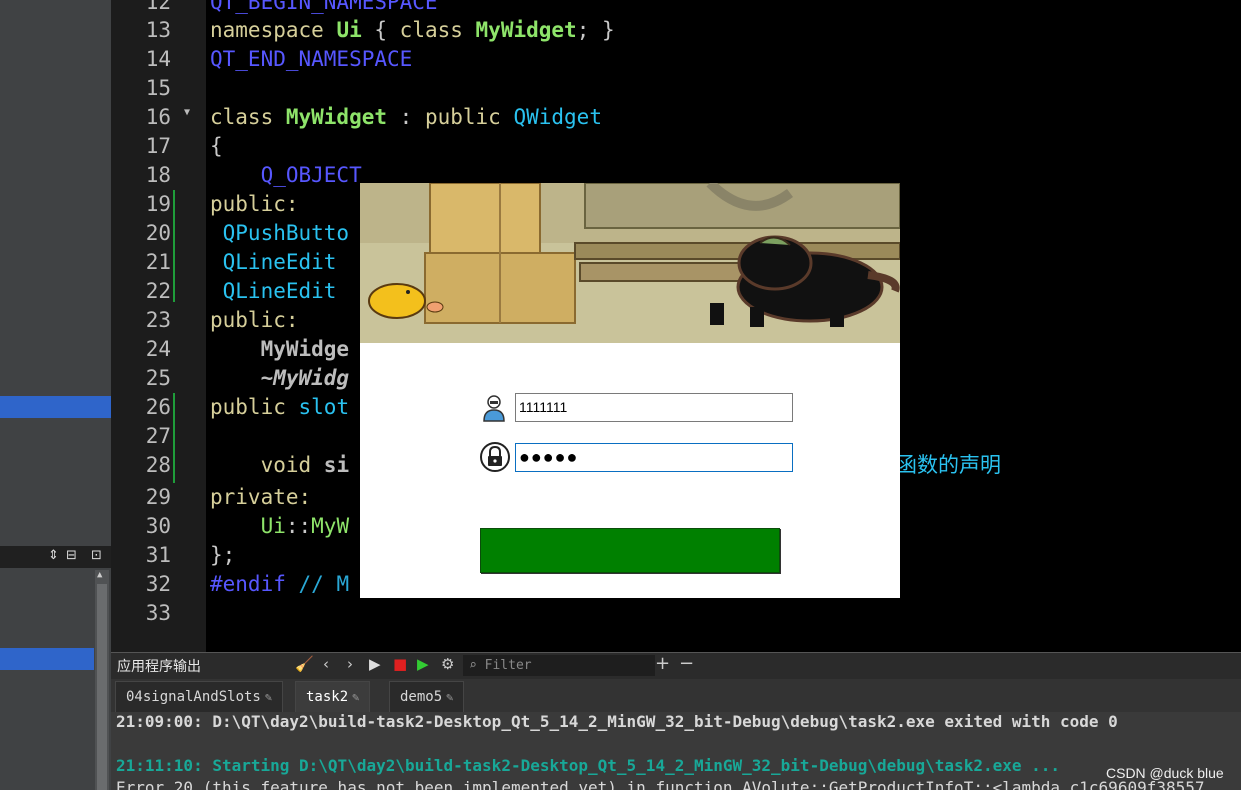 Image resolution: width=1241 pixels, height=790 pixels. What do you see at coordinates (193, 697) in the screenshot?
I see `tab-label: 04signalAndSlots` at bounding box center [193, 697].